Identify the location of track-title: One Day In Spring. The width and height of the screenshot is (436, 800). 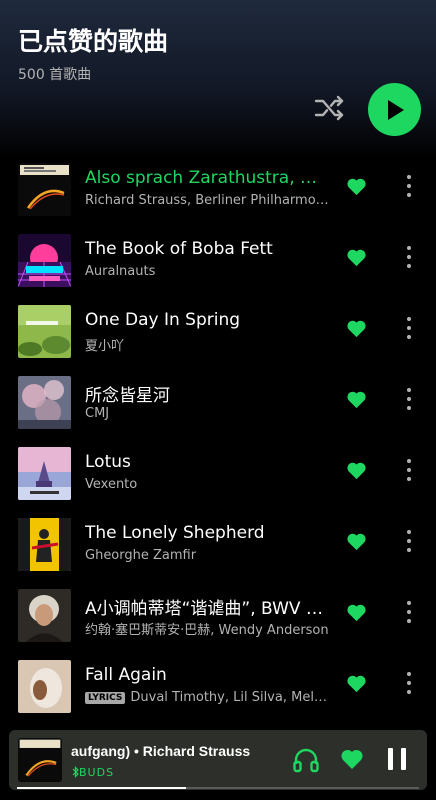
(163, 320).